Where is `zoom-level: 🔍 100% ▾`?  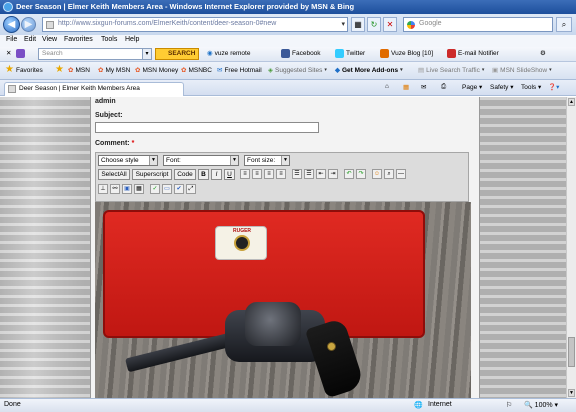
zoom-level: 🔍 100% ▾ is located at coordinates (541, 405).